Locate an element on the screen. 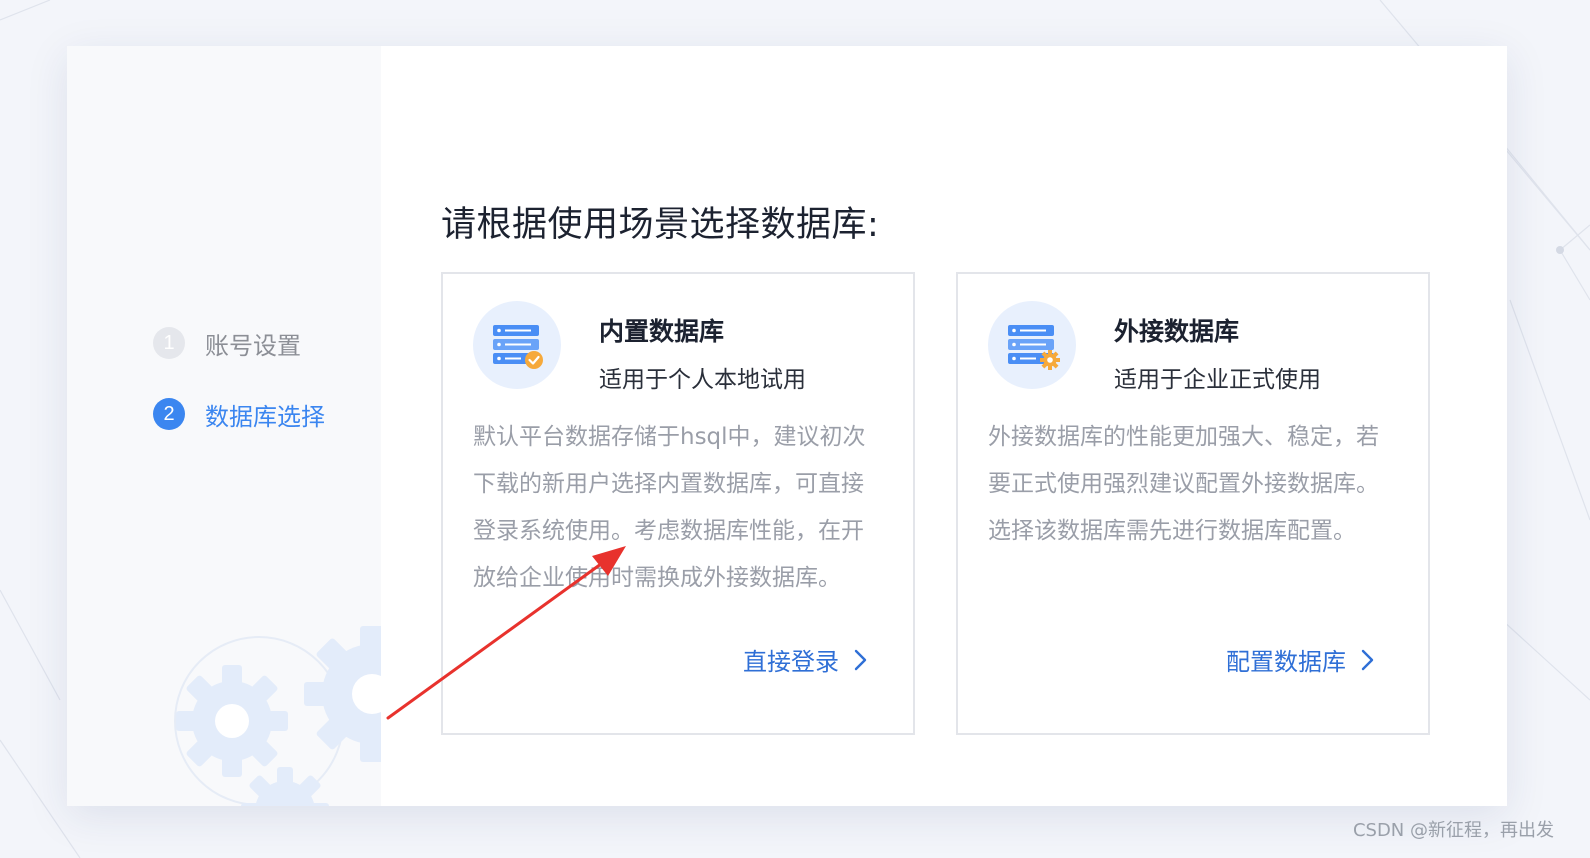  step-database-selection: 2 数据库选择 is located at coordinates (239, 414).